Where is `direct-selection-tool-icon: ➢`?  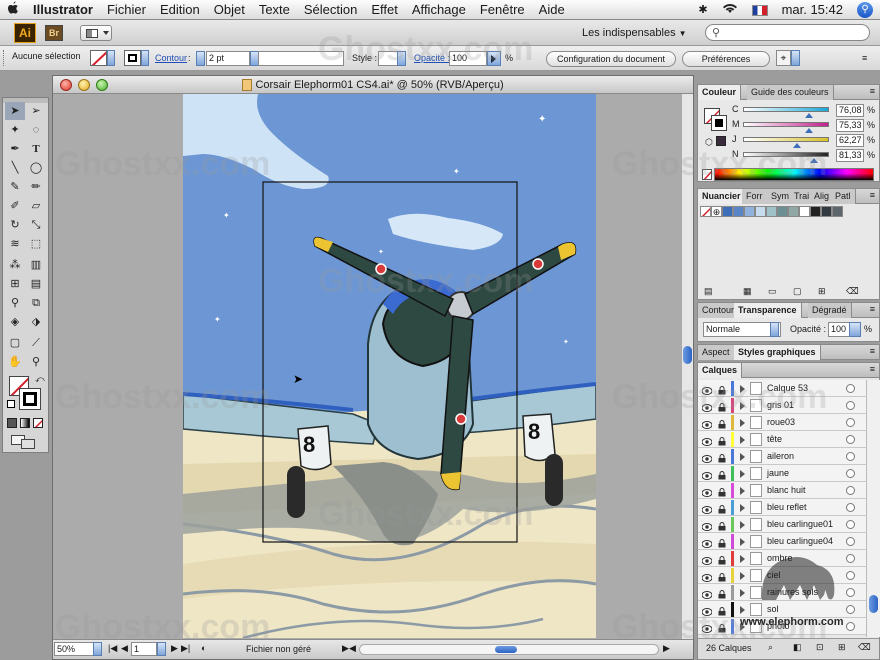
direct-selection-tool-icon: ➢ is located at coordinates (36, 111).